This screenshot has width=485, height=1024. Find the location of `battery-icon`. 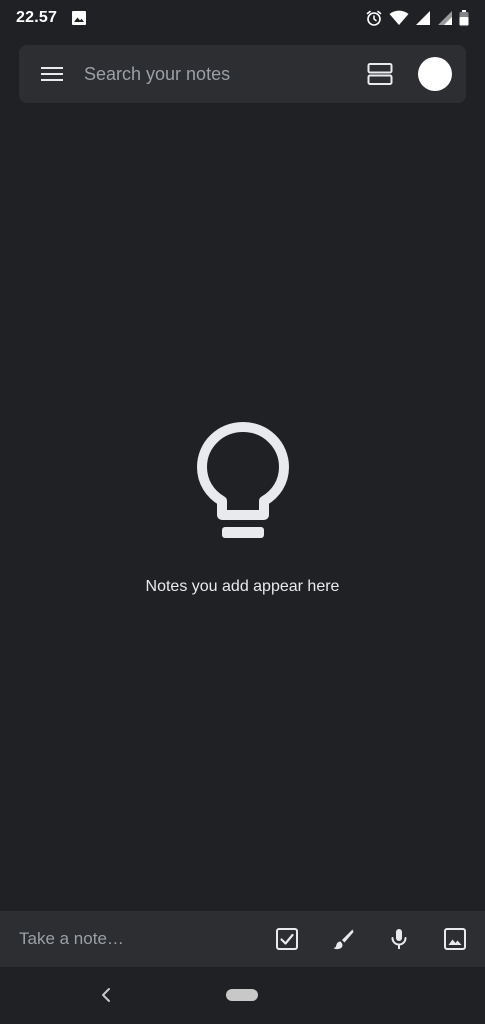

battery-icon is located at coordinates (464, 18).